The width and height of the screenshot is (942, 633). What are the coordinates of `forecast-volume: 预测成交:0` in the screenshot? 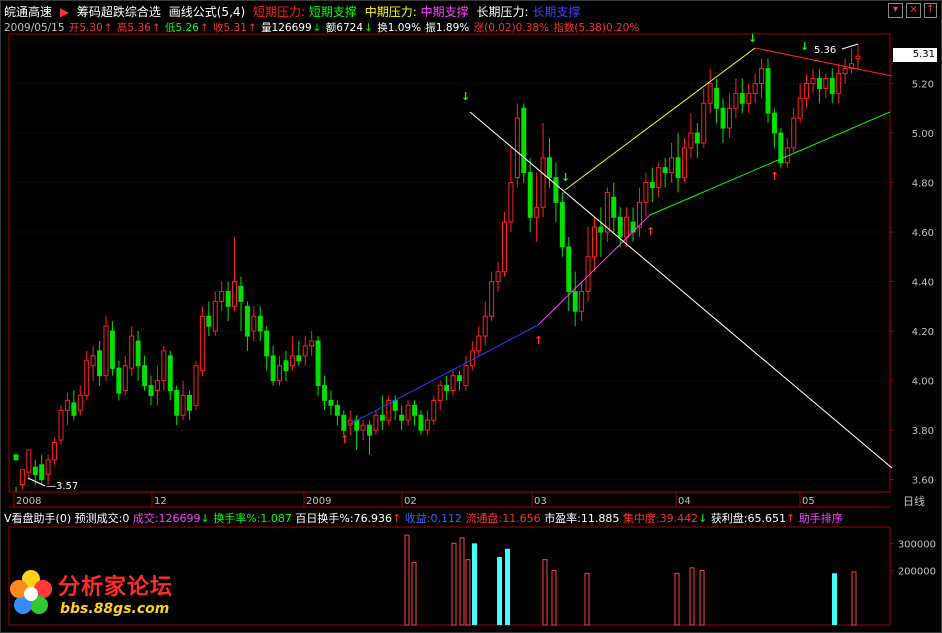 It's located at (102, 518).